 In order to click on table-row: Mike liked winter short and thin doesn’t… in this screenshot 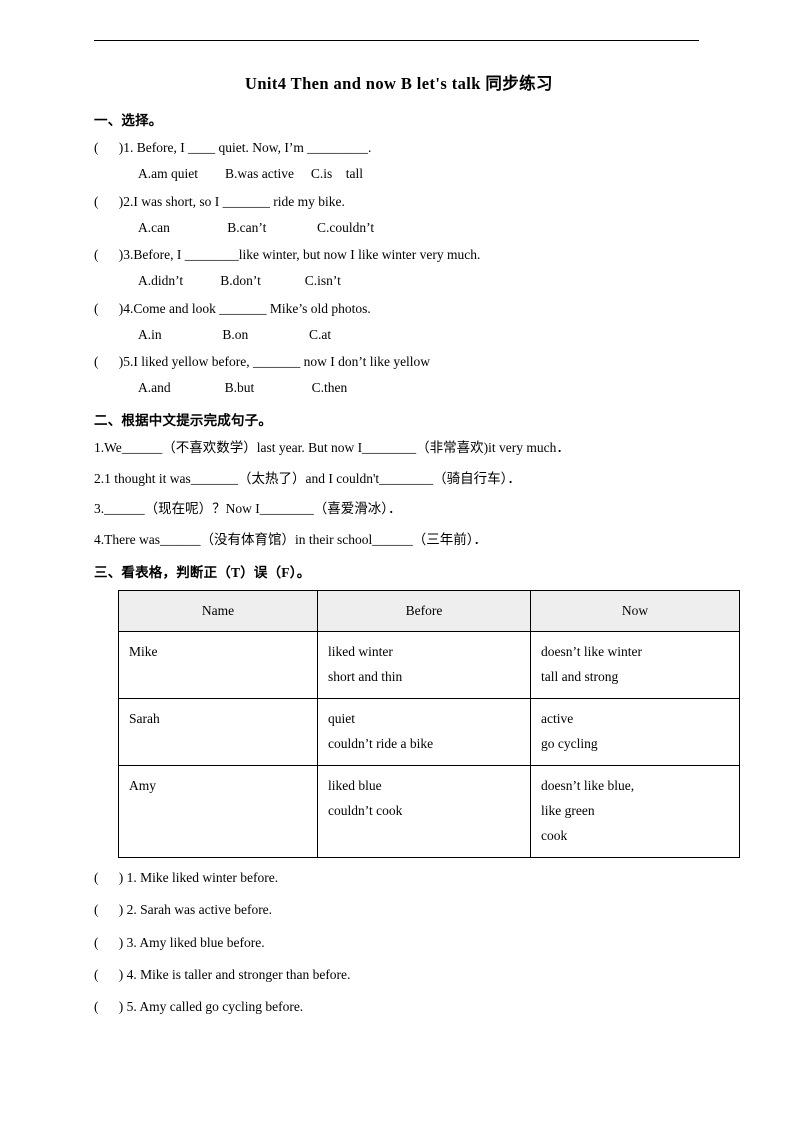, I will do `click(429, 665)`.